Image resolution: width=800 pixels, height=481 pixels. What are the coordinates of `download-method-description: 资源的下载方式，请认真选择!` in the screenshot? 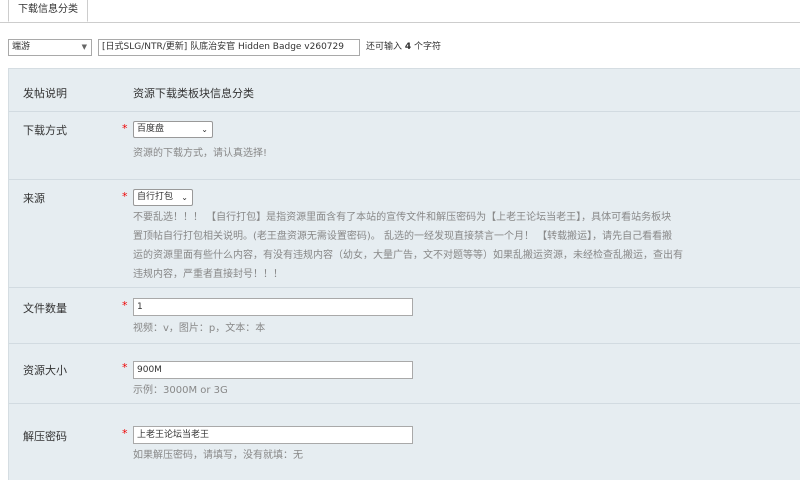 It's located at (200, 153).